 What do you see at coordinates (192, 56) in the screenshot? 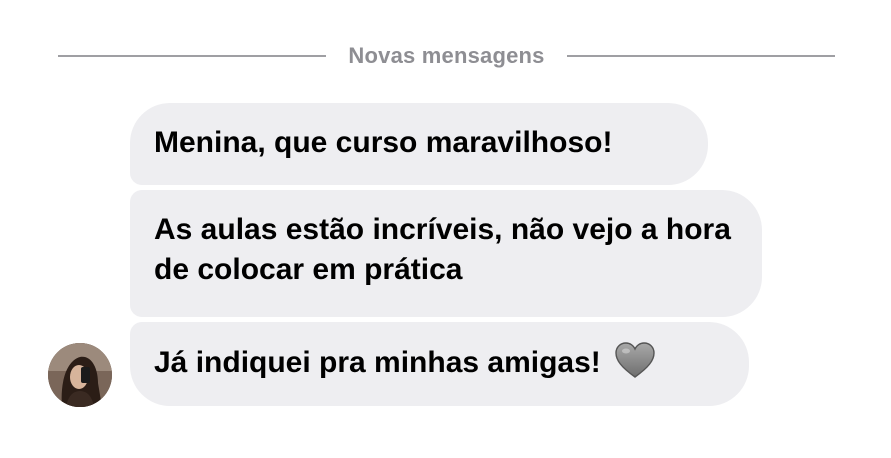
I see `divider-line-left` at bounding box center [192, 56].